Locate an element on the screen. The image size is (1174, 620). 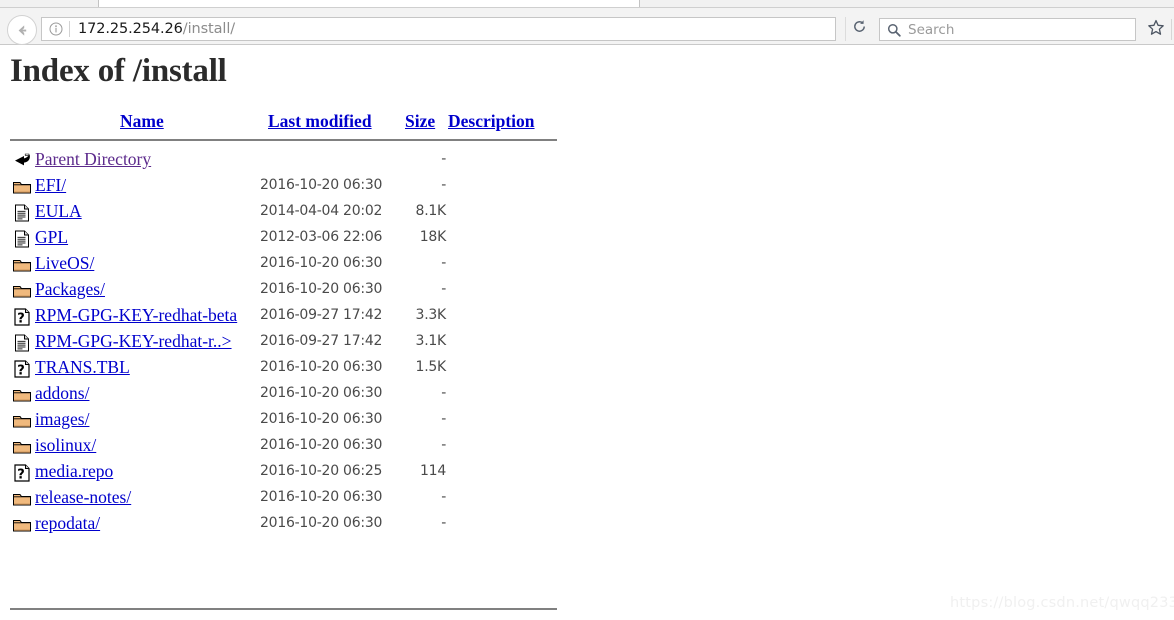
table-row: repodata/2016-10-20 06:30 - is located at coordinates (290, 525).